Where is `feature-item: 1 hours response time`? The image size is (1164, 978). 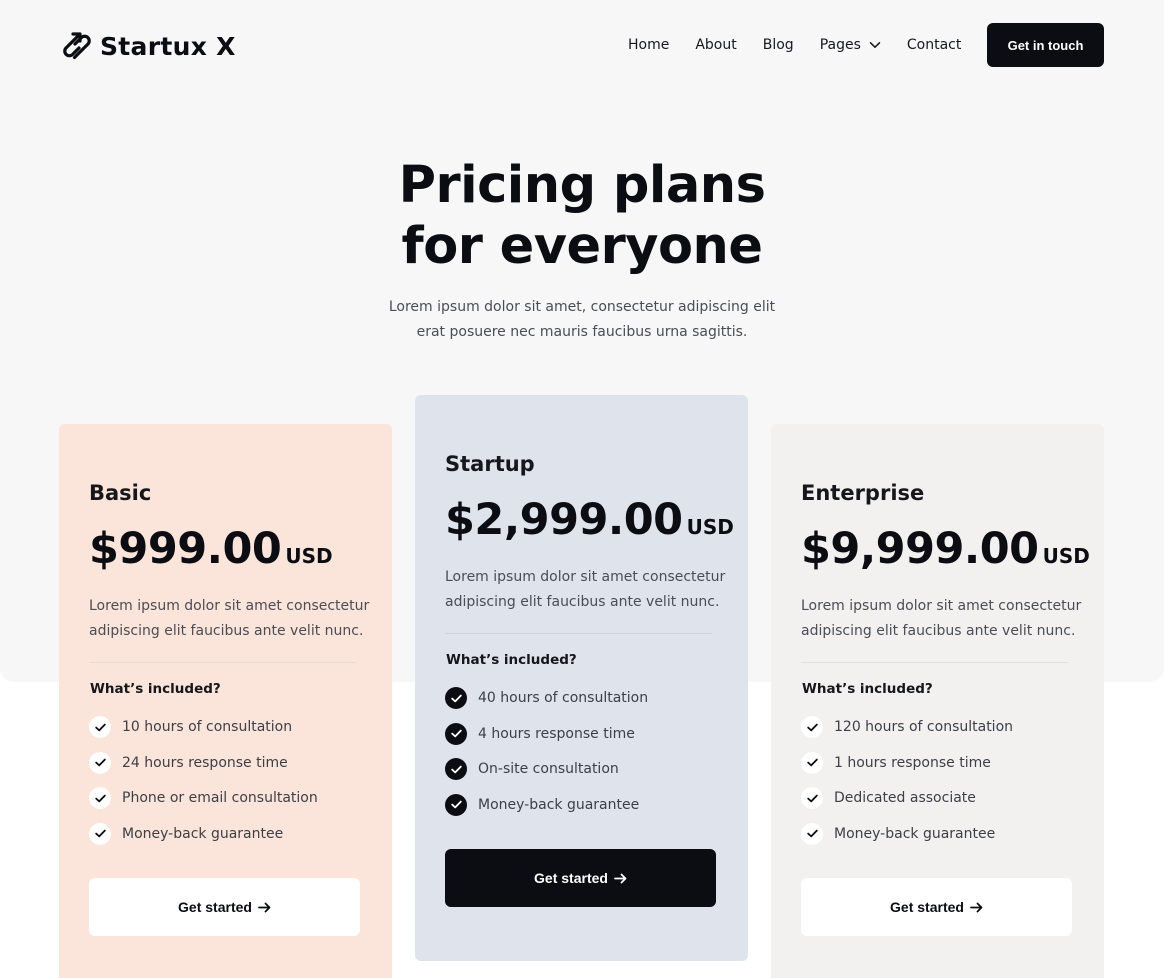
feature-item: 1 hours response time is located at coordinates (907, 762).